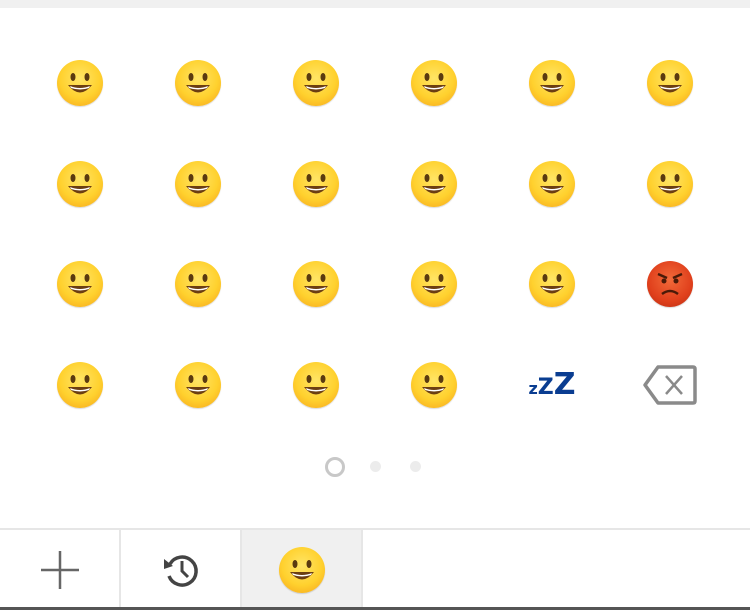 The height and width of the screenshot is (610, 750). I want to click on emoji-heart-eyes-face, so click(316, 184).